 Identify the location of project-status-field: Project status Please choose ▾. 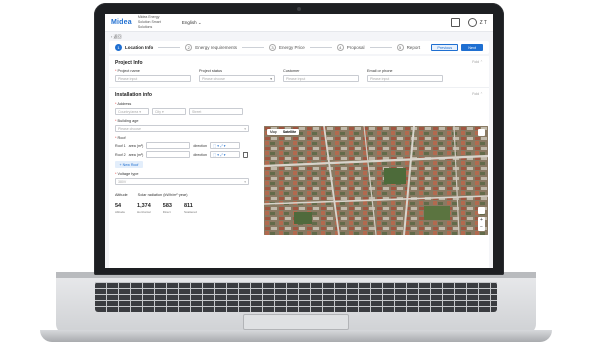
(237, 75).